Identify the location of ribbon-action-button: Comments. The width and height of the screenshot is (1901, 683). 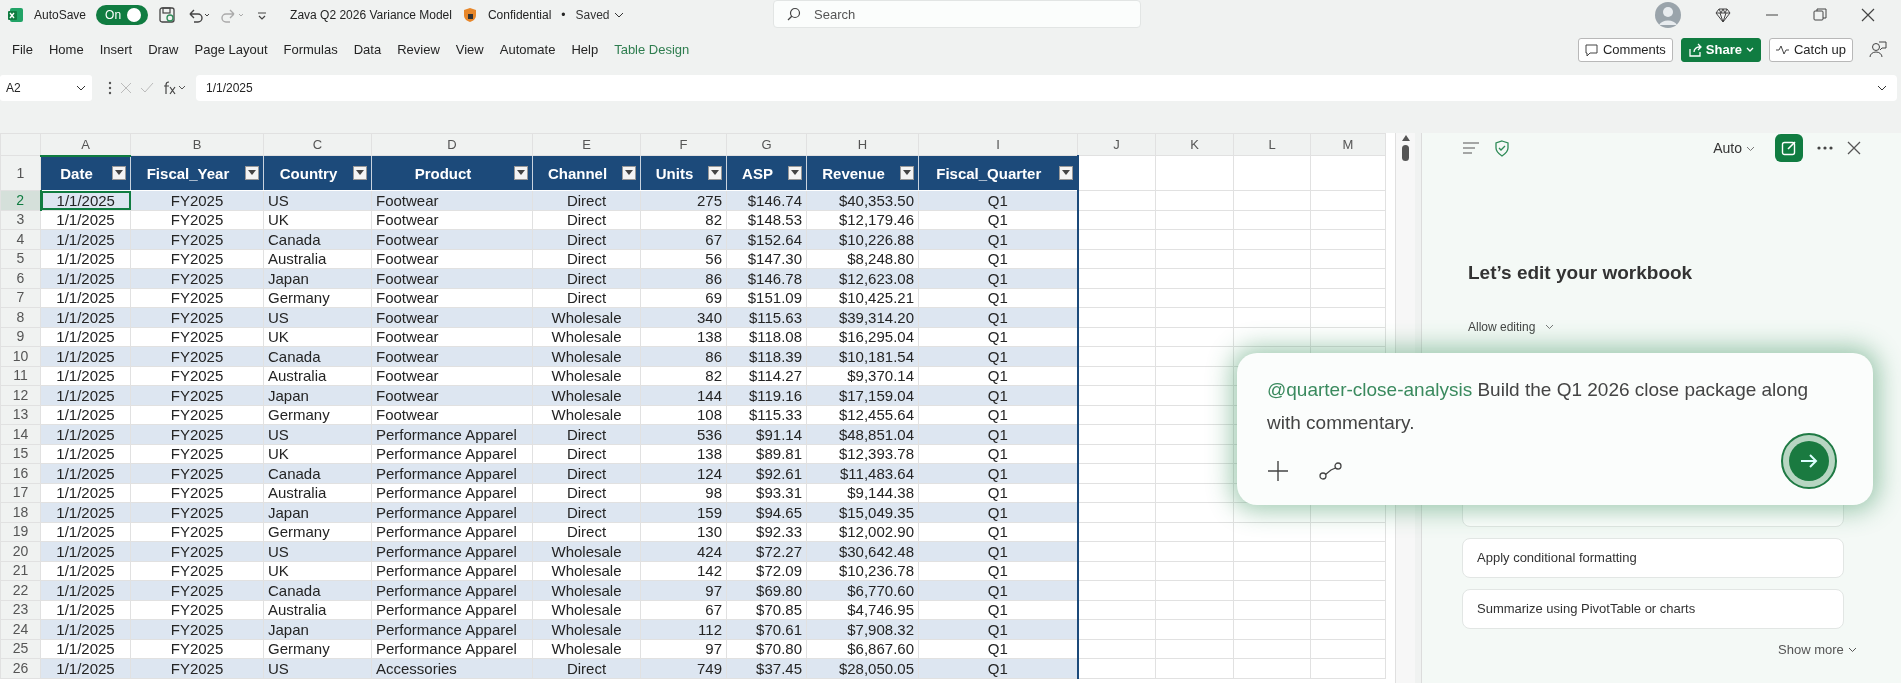
(1625, 50).